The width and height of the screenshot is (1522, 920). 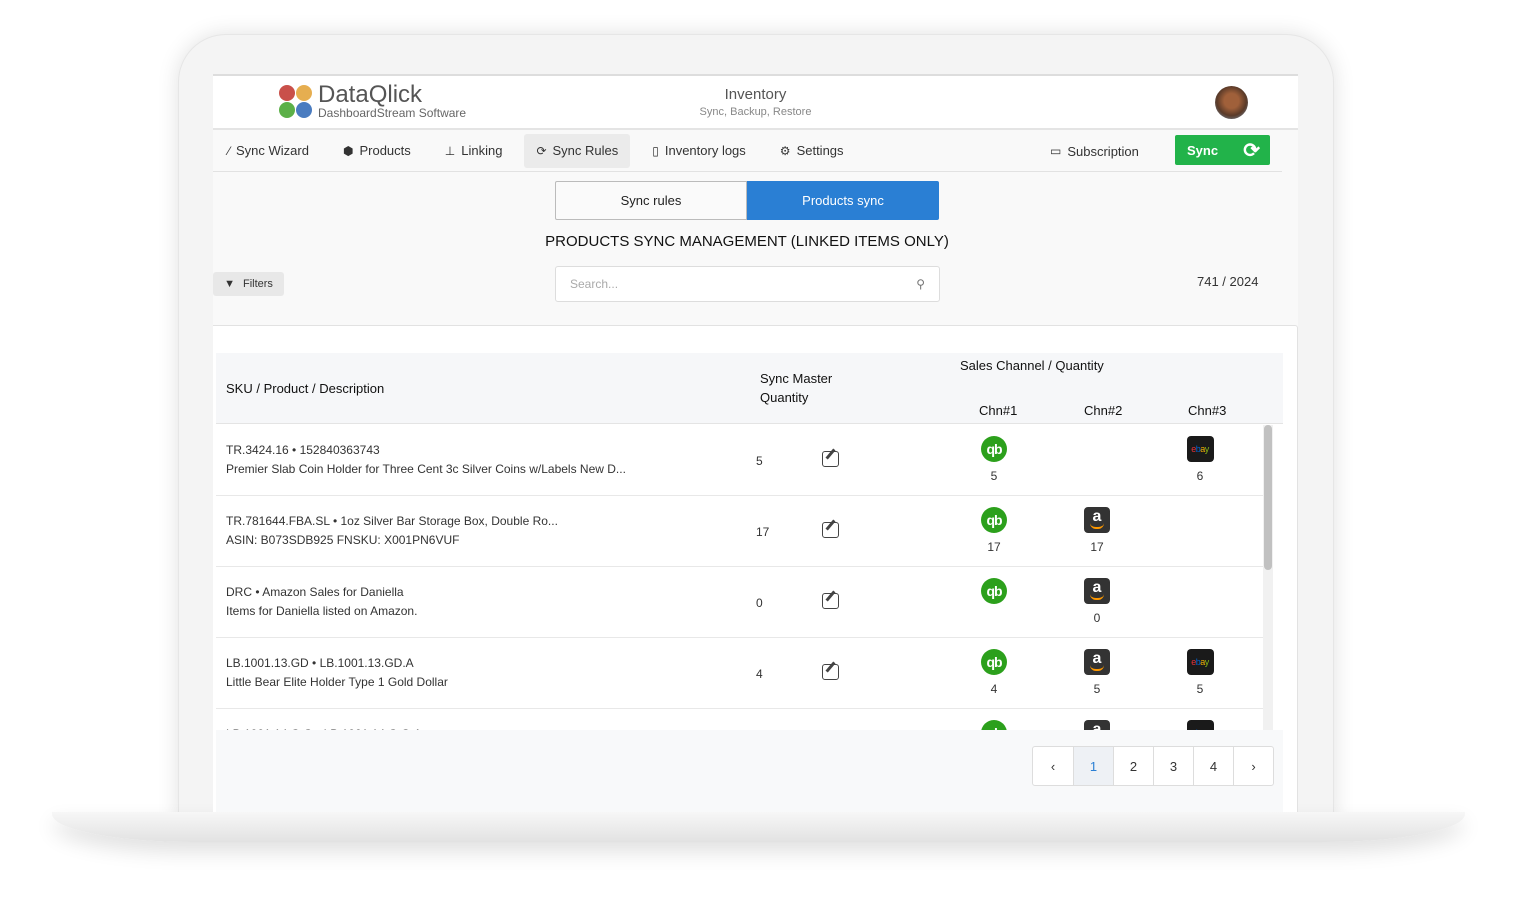 What do you see at coordinates (450, 150) in the screenshot?
I see `sitemap-icon: ⊥` at bounding box center [450, 150].